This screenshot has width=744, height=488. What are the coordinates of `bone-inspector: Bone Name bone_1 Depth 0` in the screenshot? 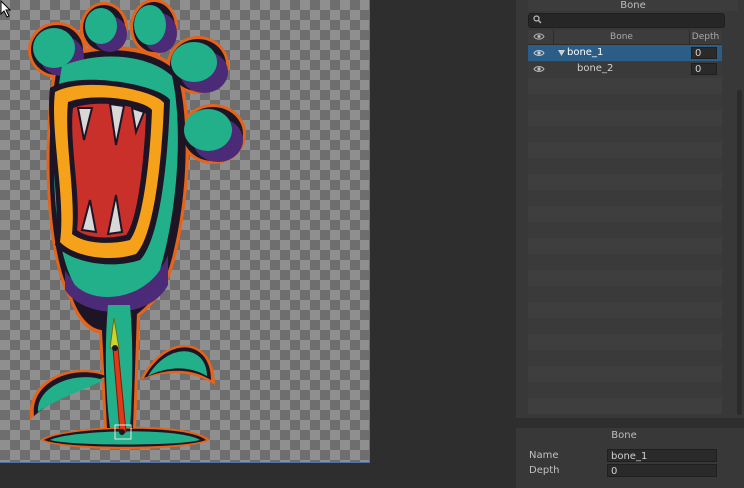 It's located at (630, 458).